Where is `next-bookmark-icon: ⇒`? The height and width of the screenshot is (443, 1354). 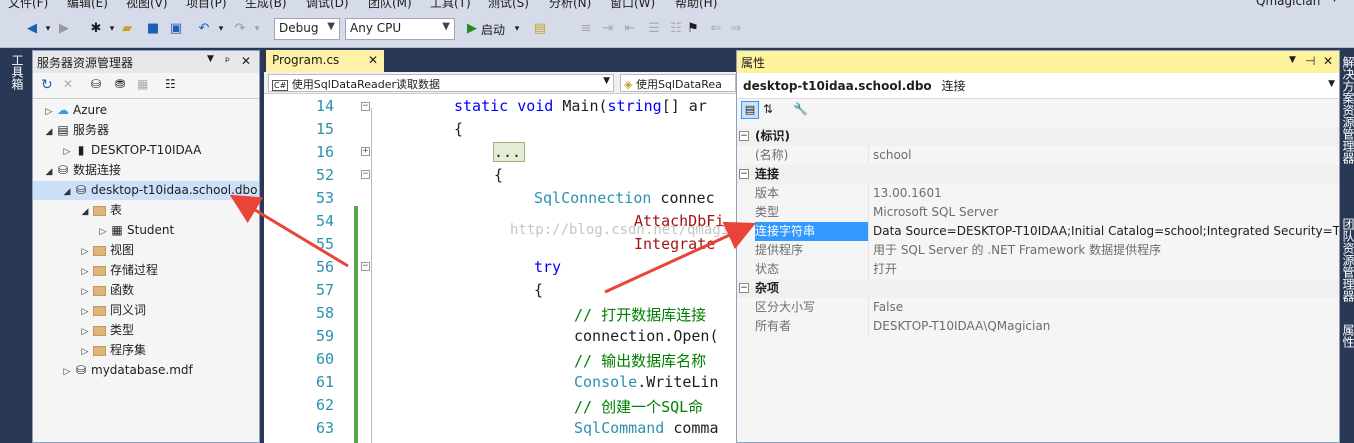
next-bookmark-icon: ⇒ is located at coordinates (736, 29).